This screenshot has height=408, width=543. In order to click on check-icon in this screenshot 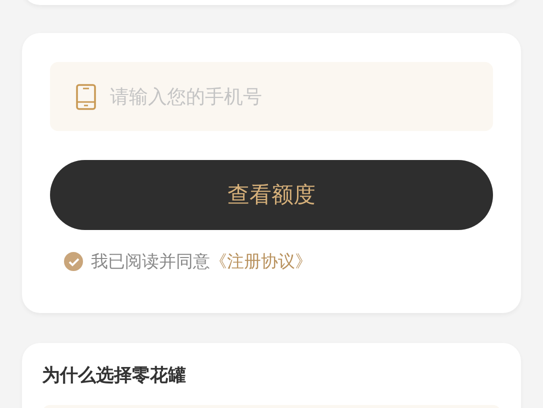, I will do `click(74, 261)`.